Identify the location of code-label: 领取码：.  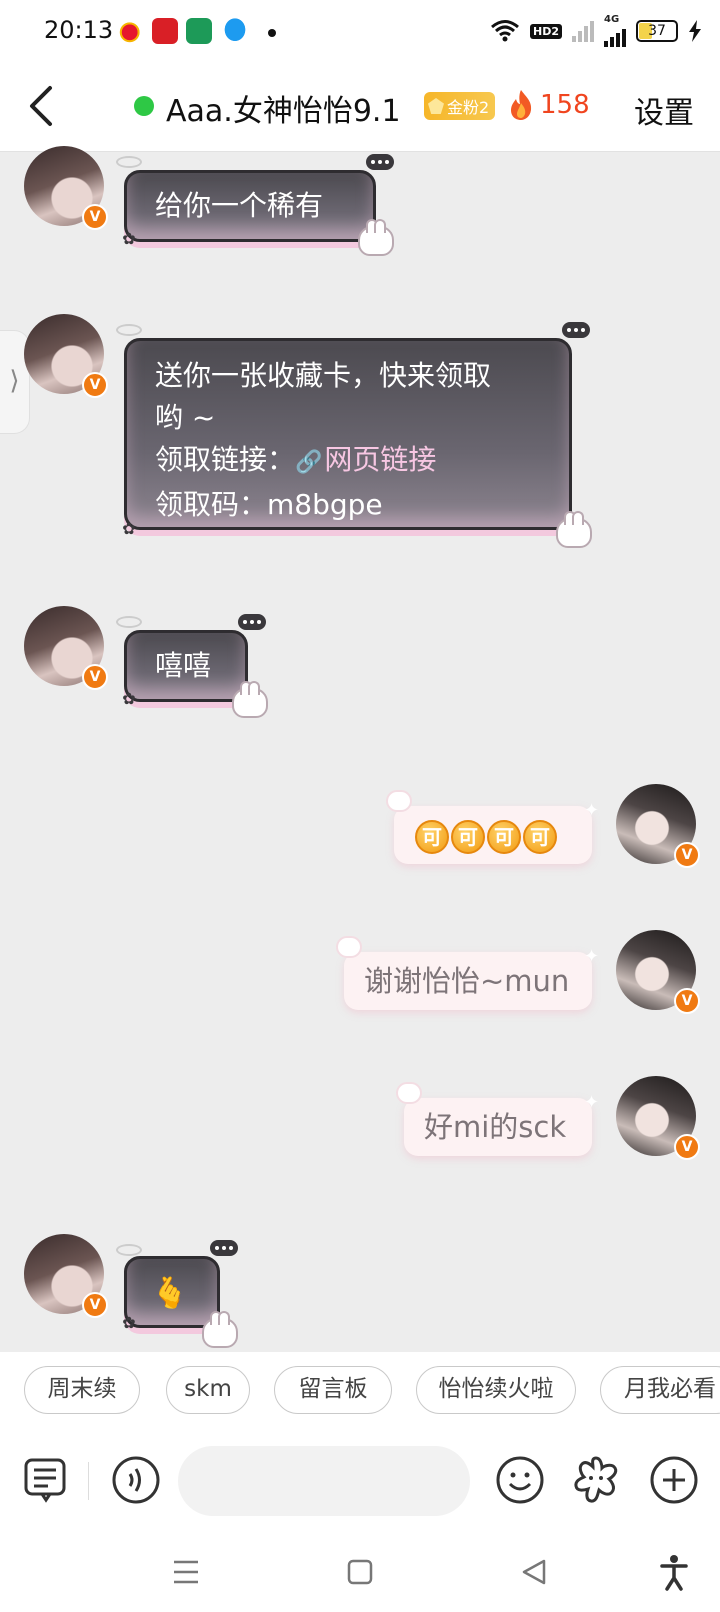
(211, 504).